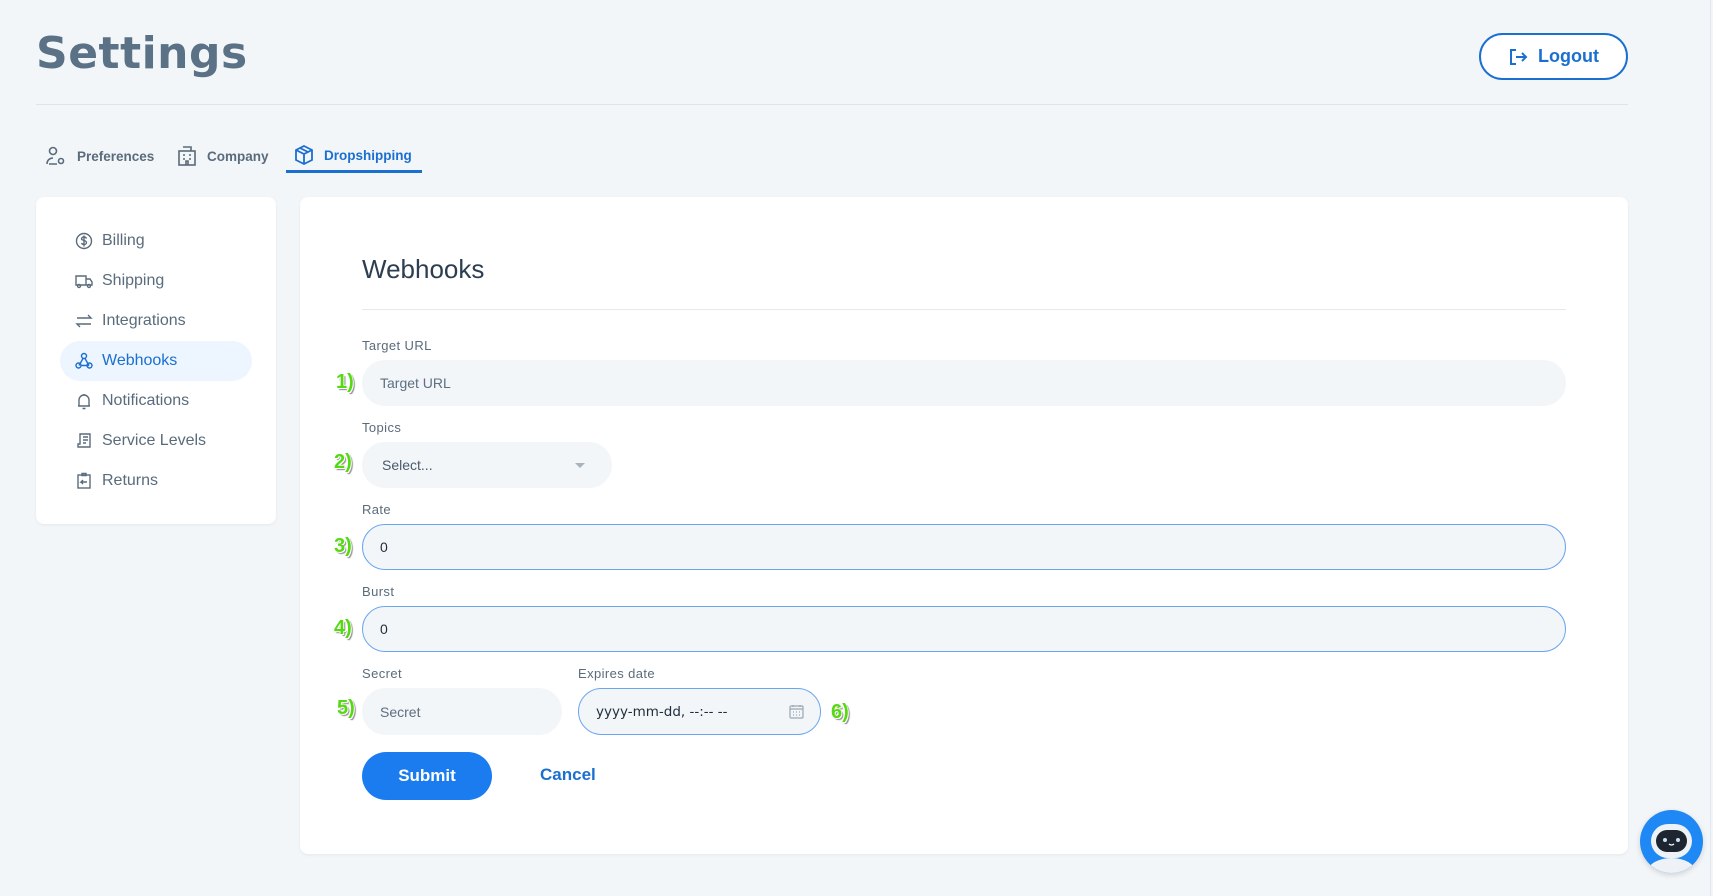  What do you see at coordinates (377, 509) in the screenshot?
I see `rate-label: Rate` at bounding box center [377, 509].